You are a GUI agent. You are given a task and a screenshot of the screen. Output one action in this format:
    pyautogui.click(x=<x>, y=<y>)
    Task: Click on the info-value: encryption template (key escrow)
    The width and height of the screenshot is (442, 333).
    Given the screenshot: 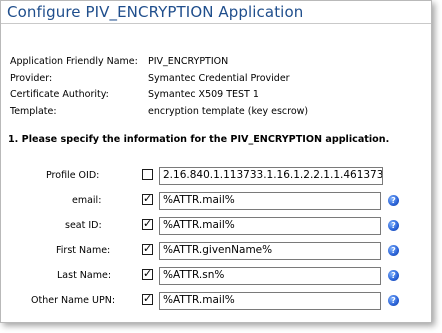 What is the action you would take?
    pyautogui.click(x=228, y=111)
    